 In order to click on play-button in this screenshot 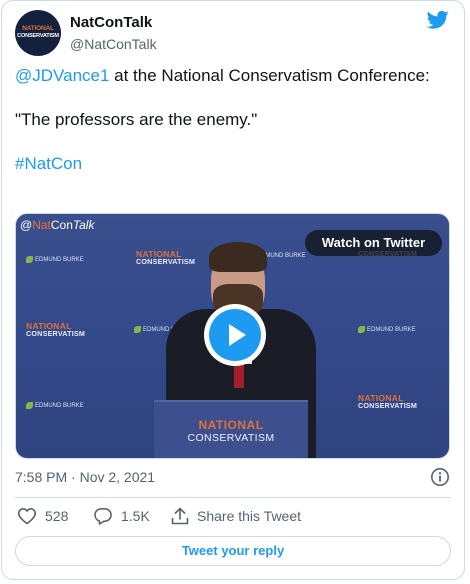, I will do `click(235, 335)`.